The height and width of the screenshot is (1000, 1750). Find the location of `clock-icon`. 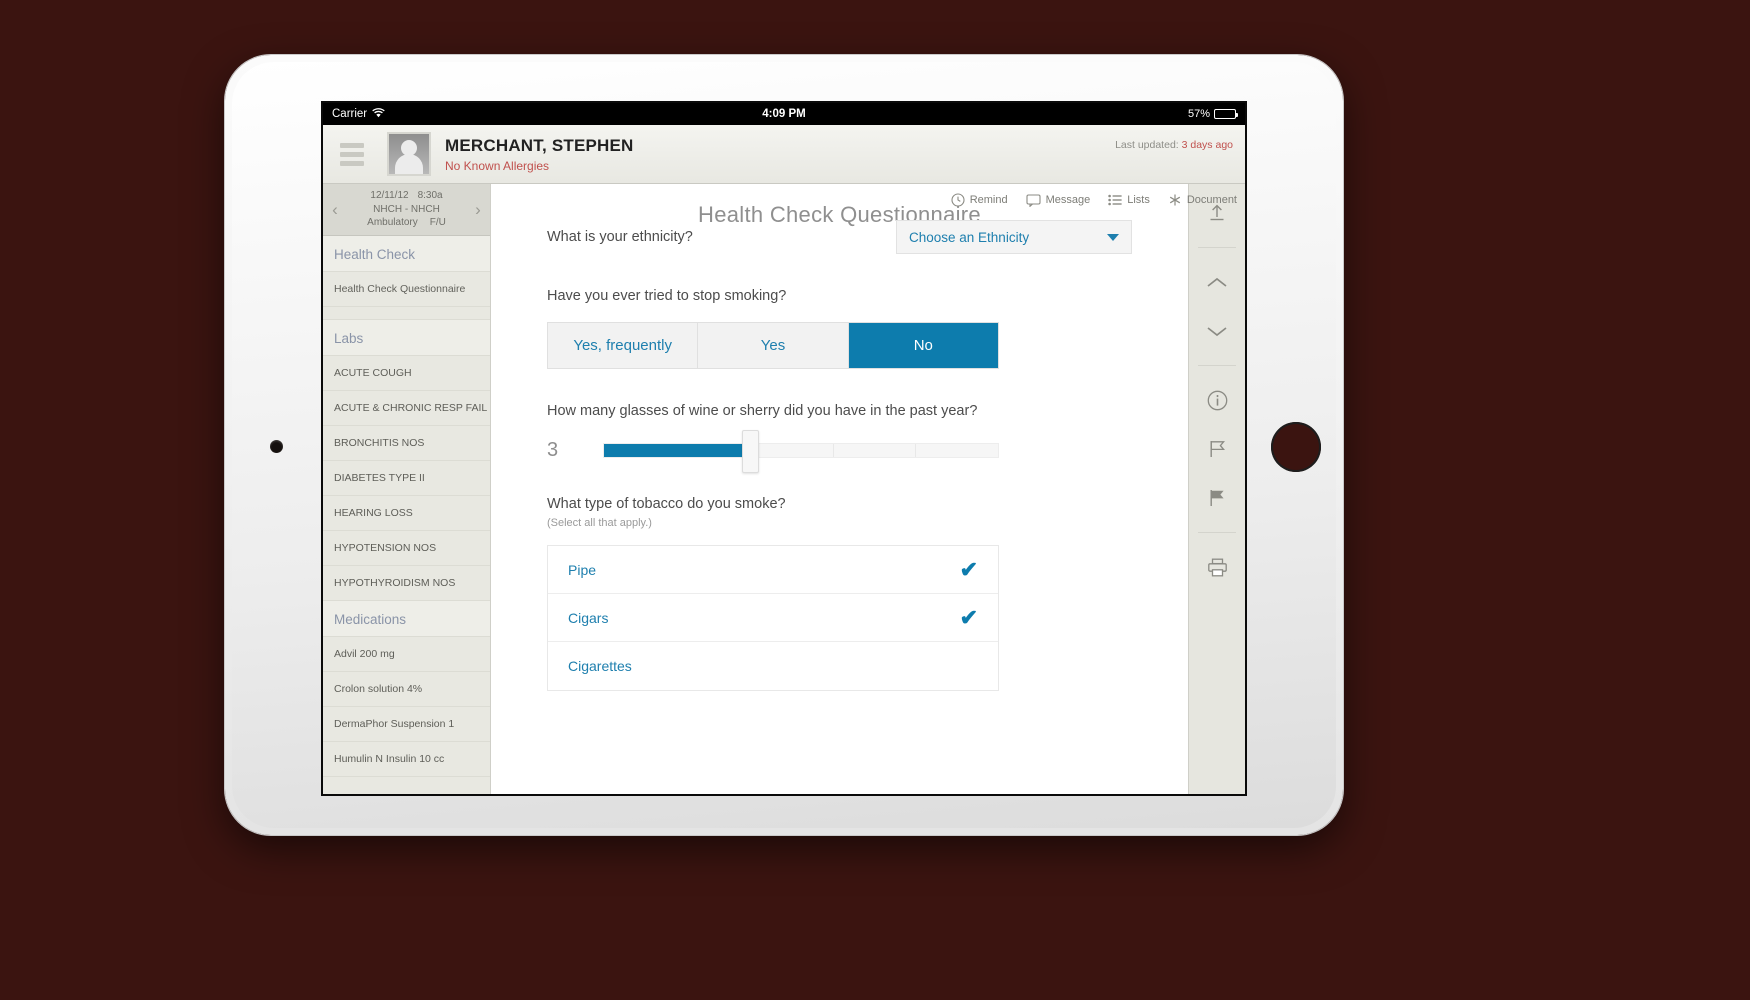

clock-icon is located at coordinates (958, 200).